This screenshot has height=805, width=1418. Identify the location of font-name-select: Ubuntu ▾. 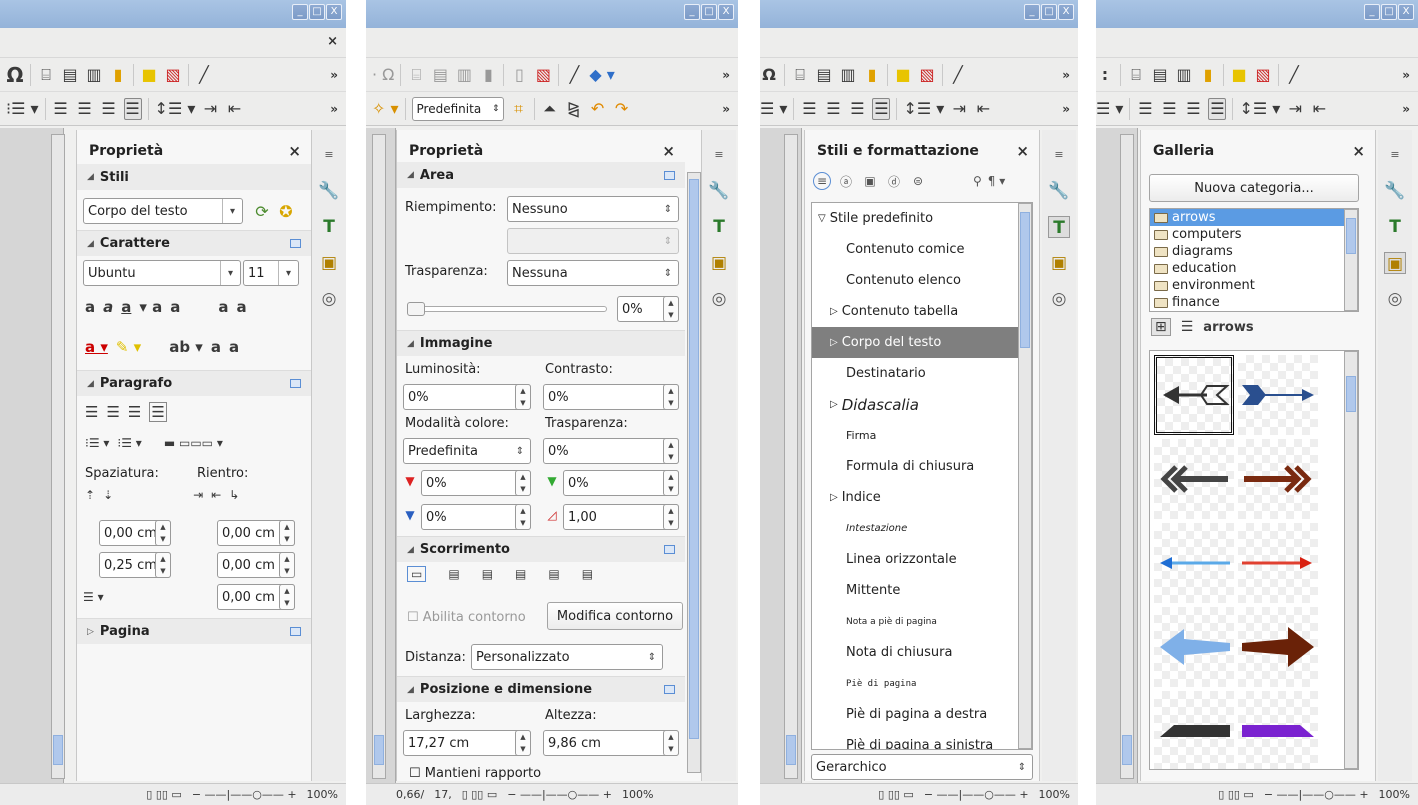
(162, 273).